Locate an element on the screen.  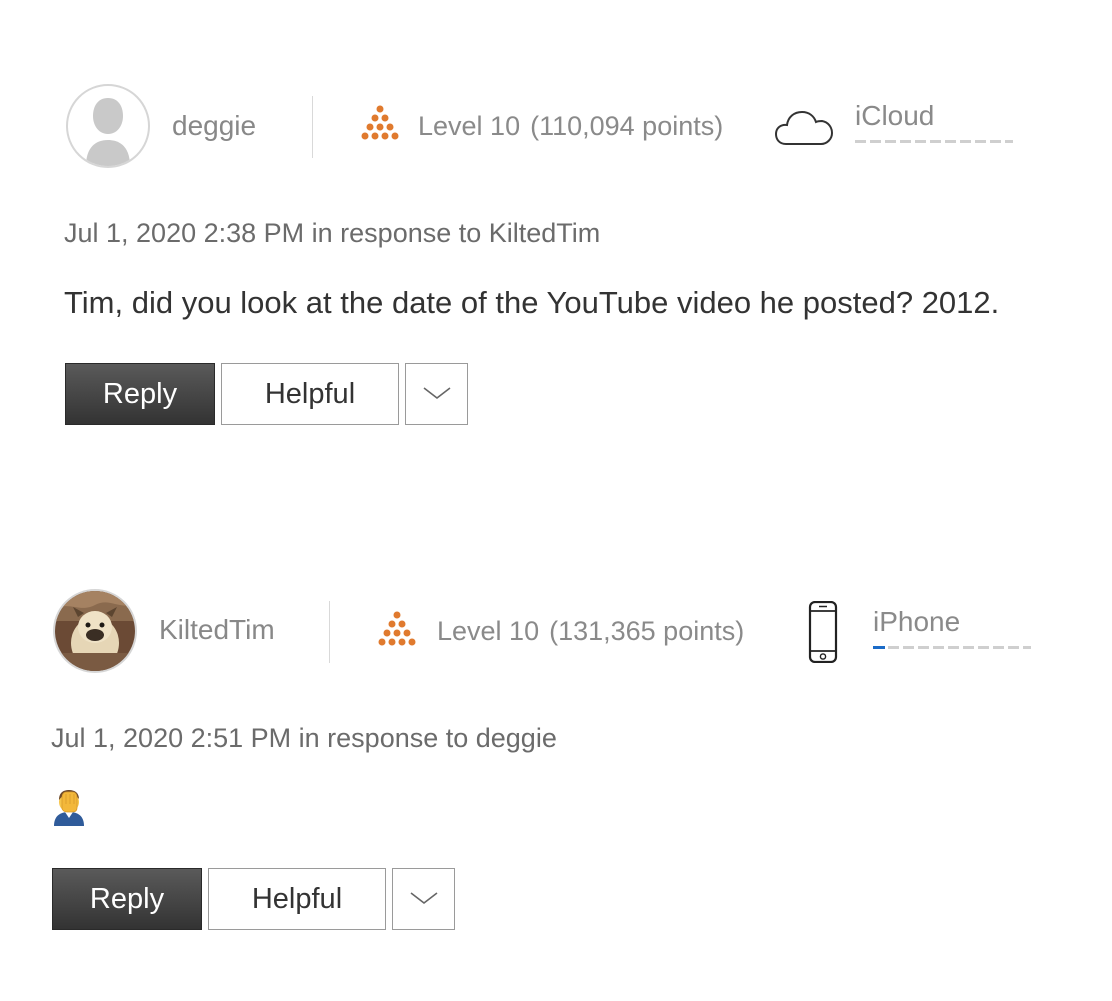
community-progress-bar is located at coordinates (952, 647).